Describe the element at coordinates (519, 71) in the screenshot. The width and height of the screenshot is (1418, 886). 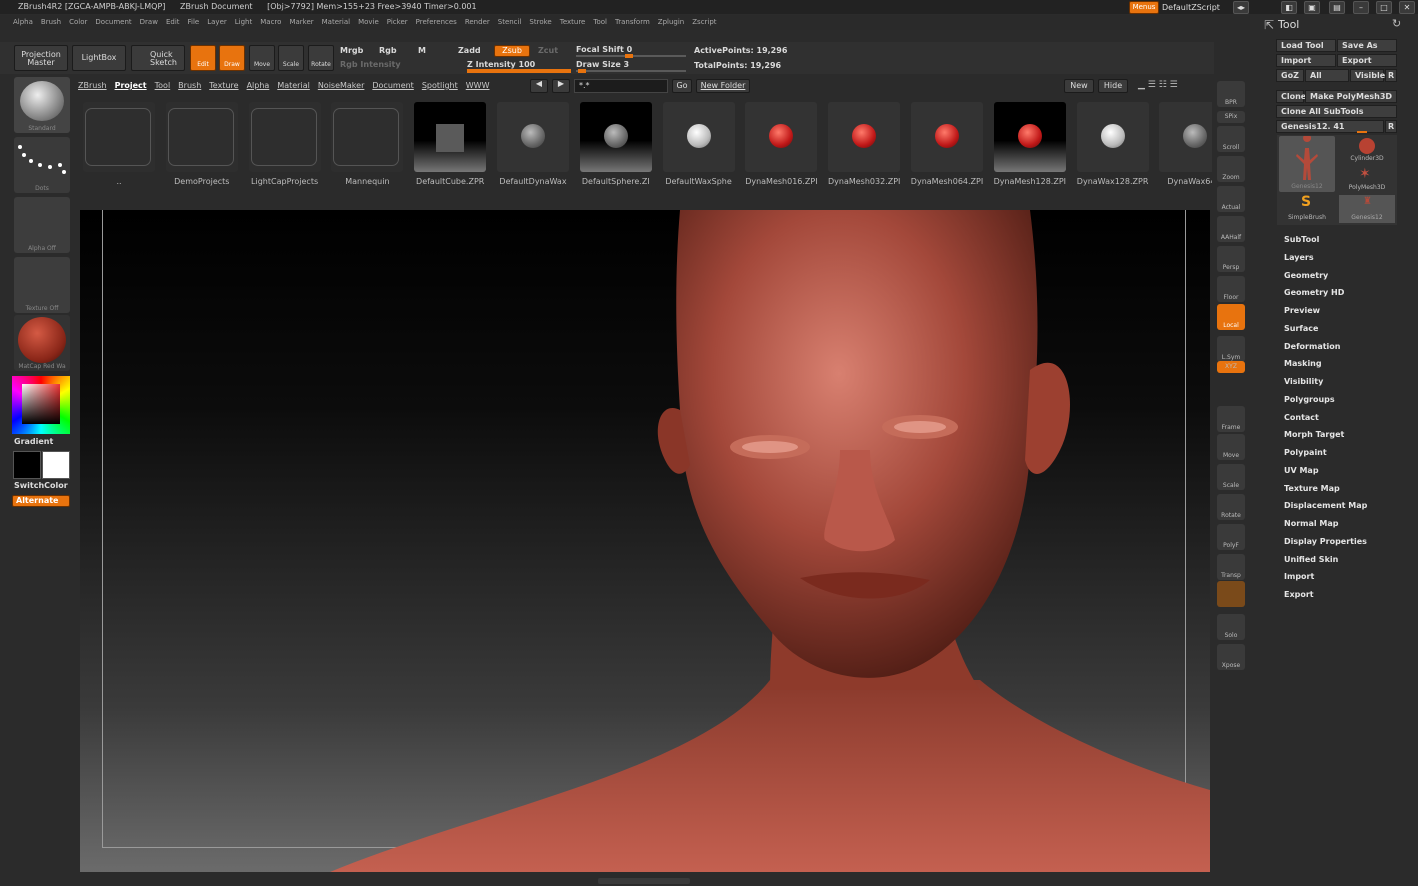
I see `z-intensity-slider` at that location.